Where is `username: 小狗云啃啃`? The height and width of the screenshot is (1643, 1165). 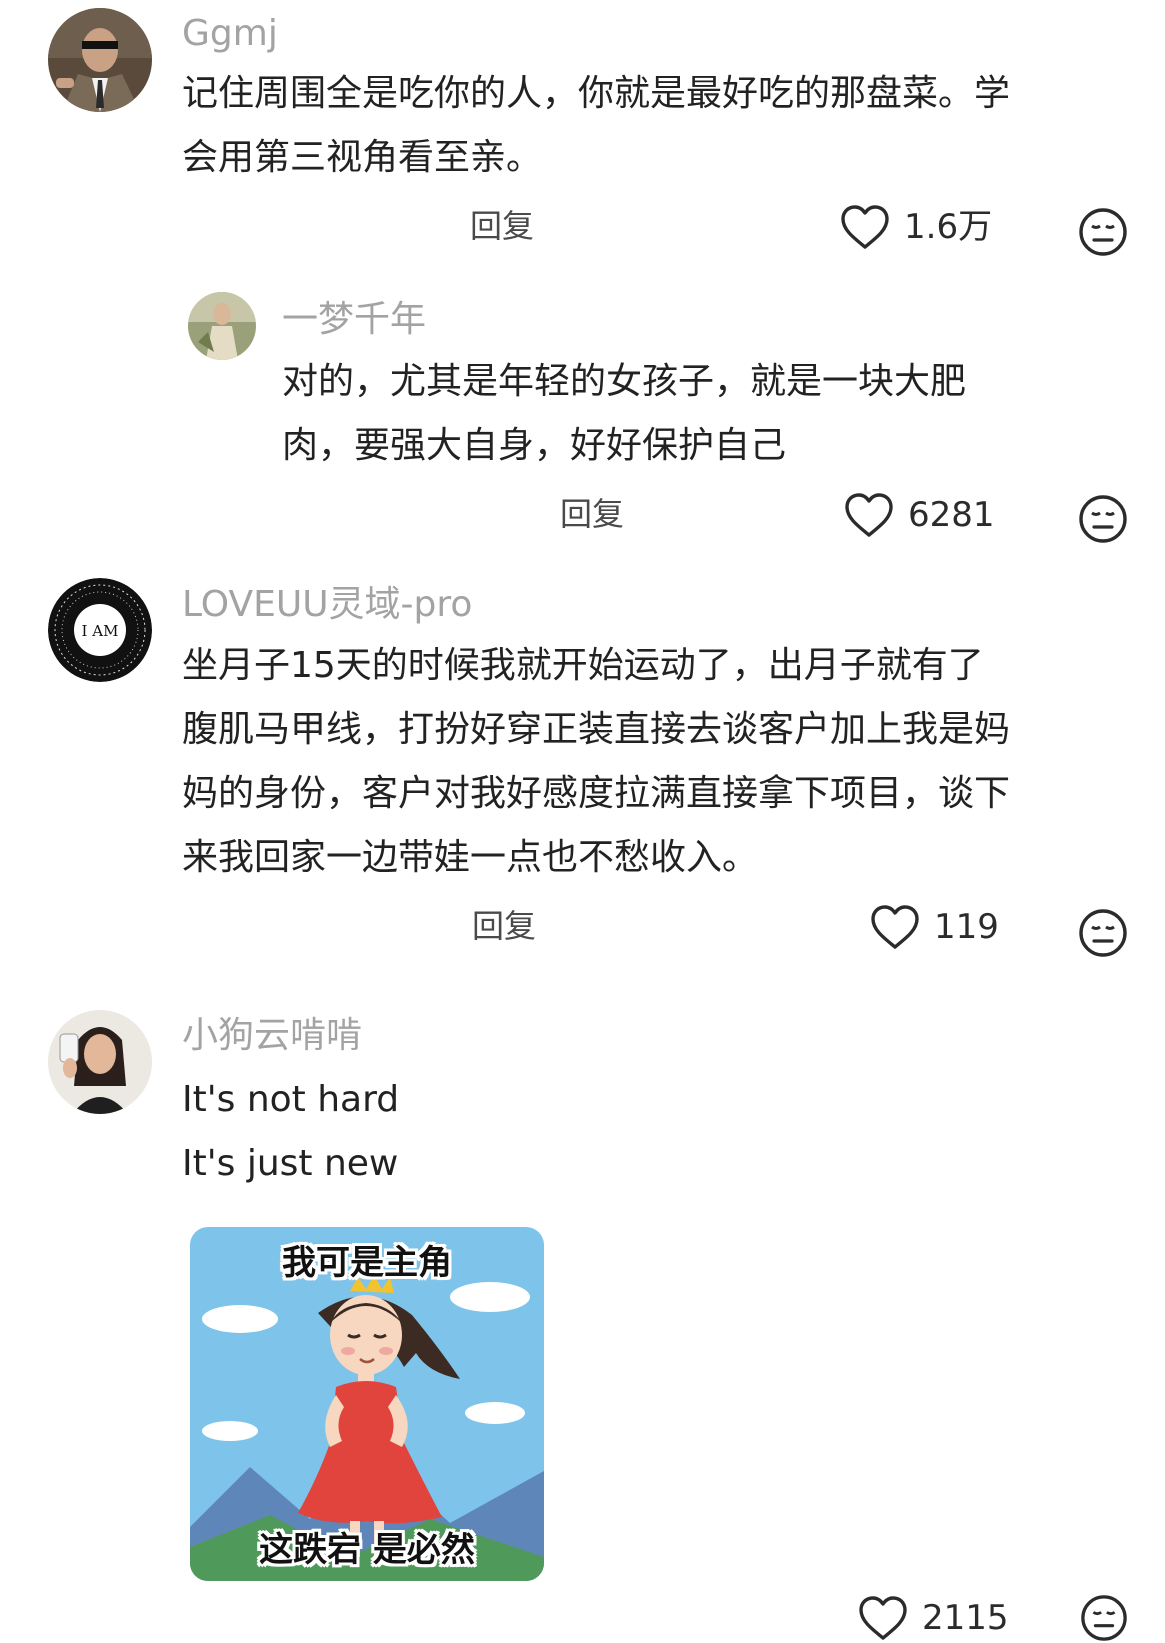
username: 小狗云啃啃 is located at coordinates (272, 1036).